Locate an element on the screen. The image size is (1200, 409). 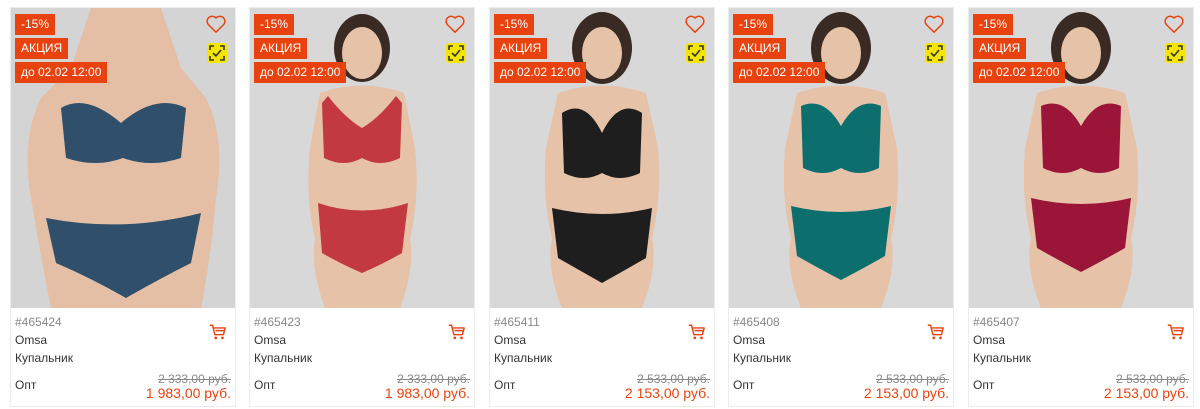
product-info: #465411 Omsa Купальник is located at coordinates (602, 340).